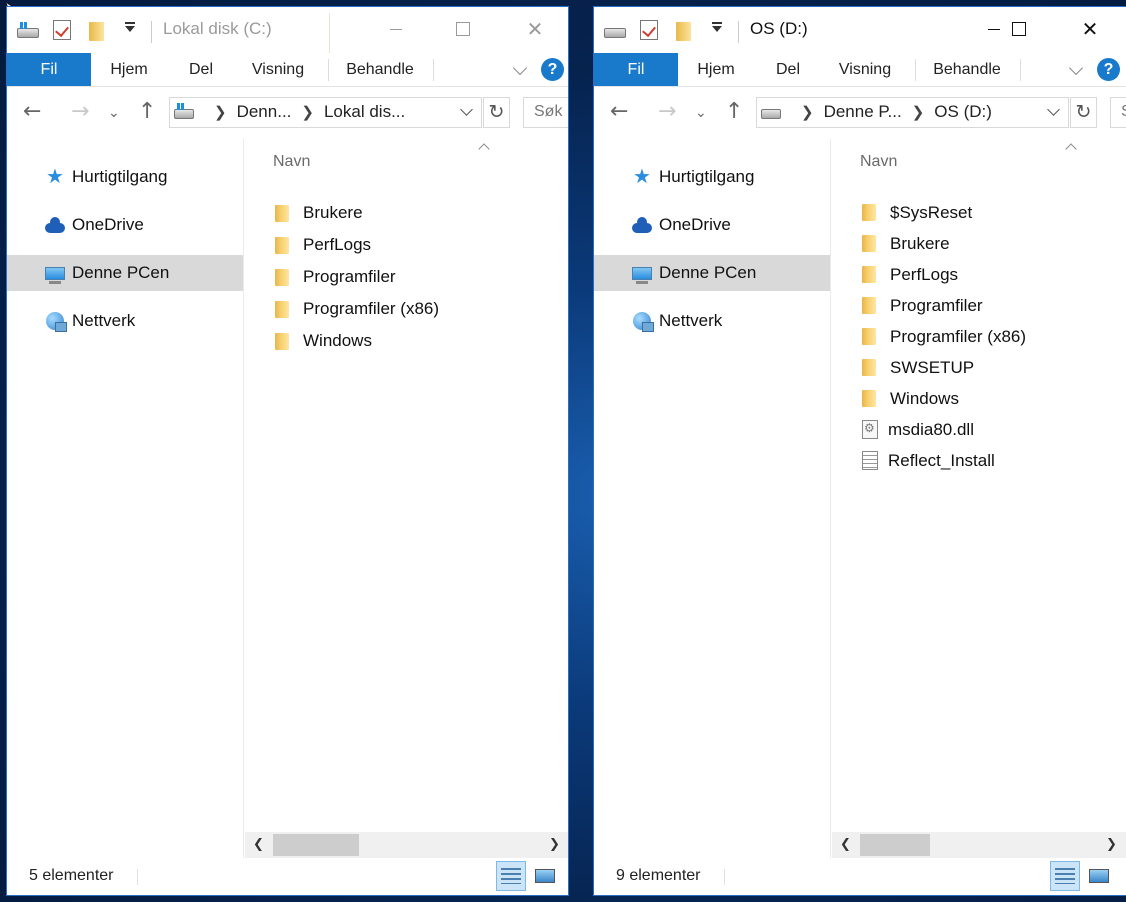 Image resolution: width=1126 pixels, height=902 pixels. I want to click on nav-label: Hurtigtilgang, so click(707, 176).